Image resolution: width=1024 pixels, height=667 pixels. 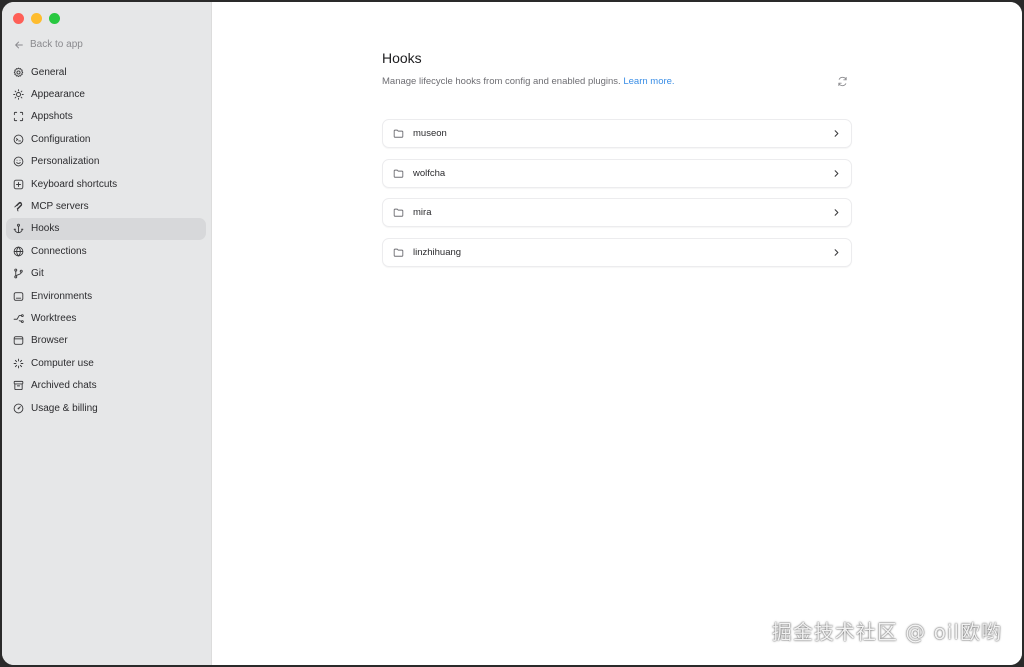 I want to click on hook-row-linzhihuang: linzhihuang, so click(x=617, y=252).